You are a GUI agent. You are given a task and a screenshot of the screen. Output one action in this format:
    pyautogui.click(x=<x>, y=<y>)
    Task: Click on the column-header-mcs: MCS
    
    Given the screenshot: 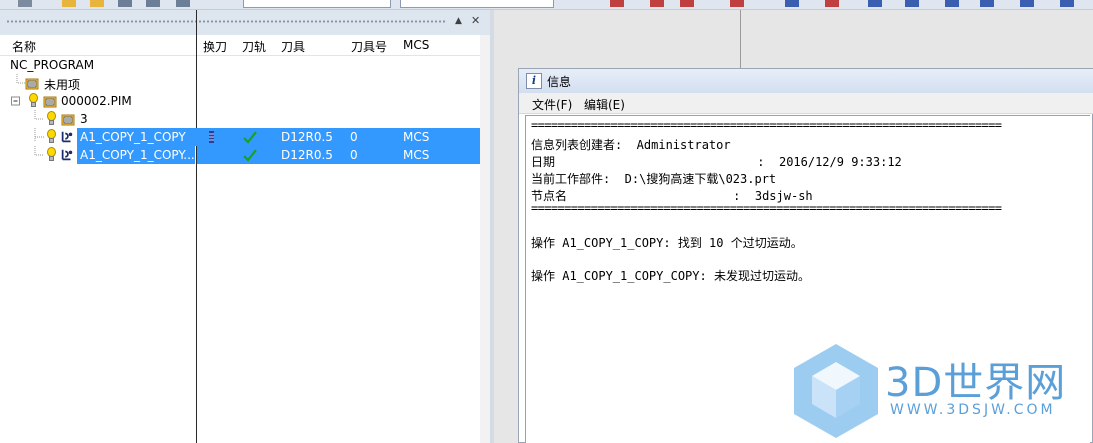 What is the action you would take?
    pyautogui.click(x=416, y=45)
    